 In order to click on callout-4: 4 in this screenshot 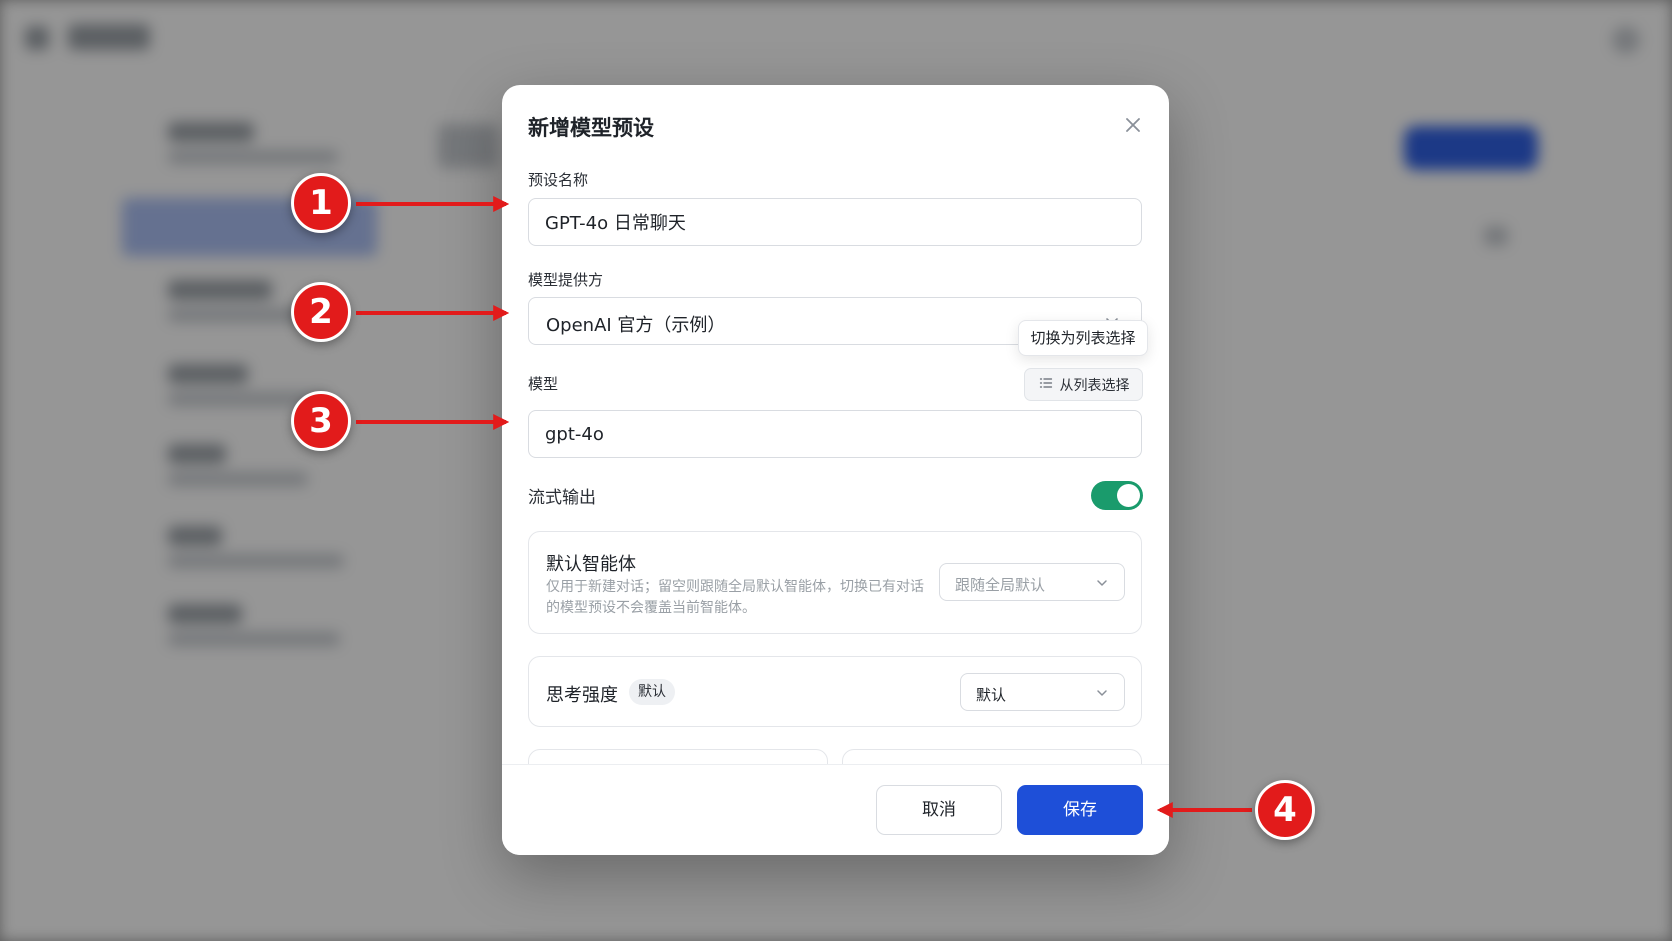, I will do `click(1285, 810)`.